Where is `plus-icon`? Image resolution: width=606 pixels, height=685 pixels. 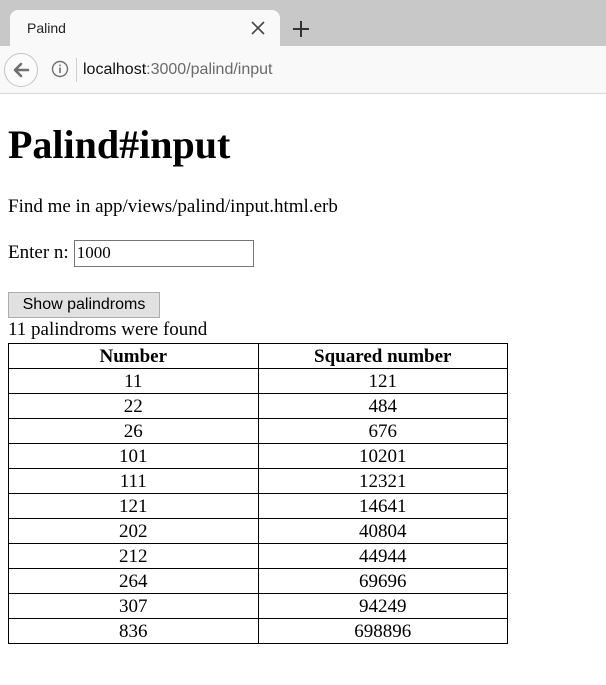 plus-icon is located at coordinates (301, 29).